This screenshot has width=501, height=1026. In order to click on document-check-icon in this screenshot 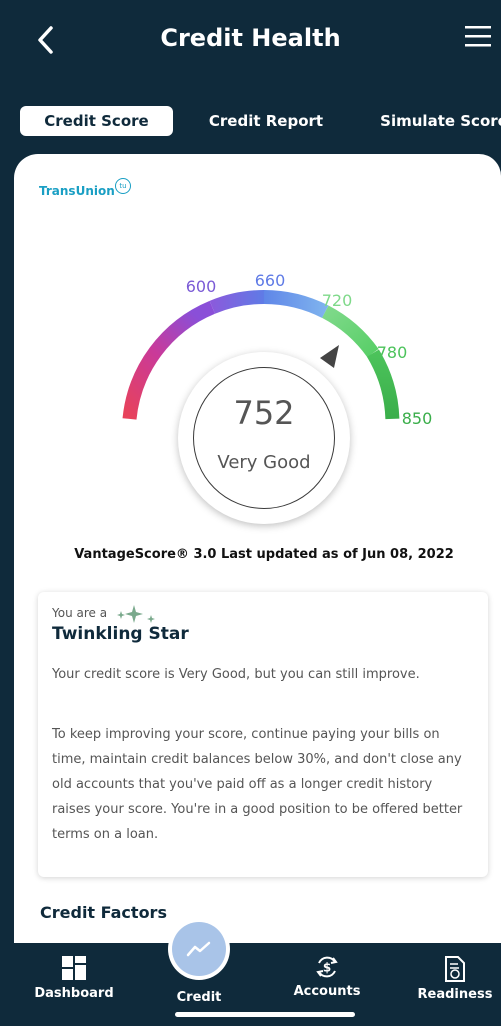, I will do `click(455, 969)`.